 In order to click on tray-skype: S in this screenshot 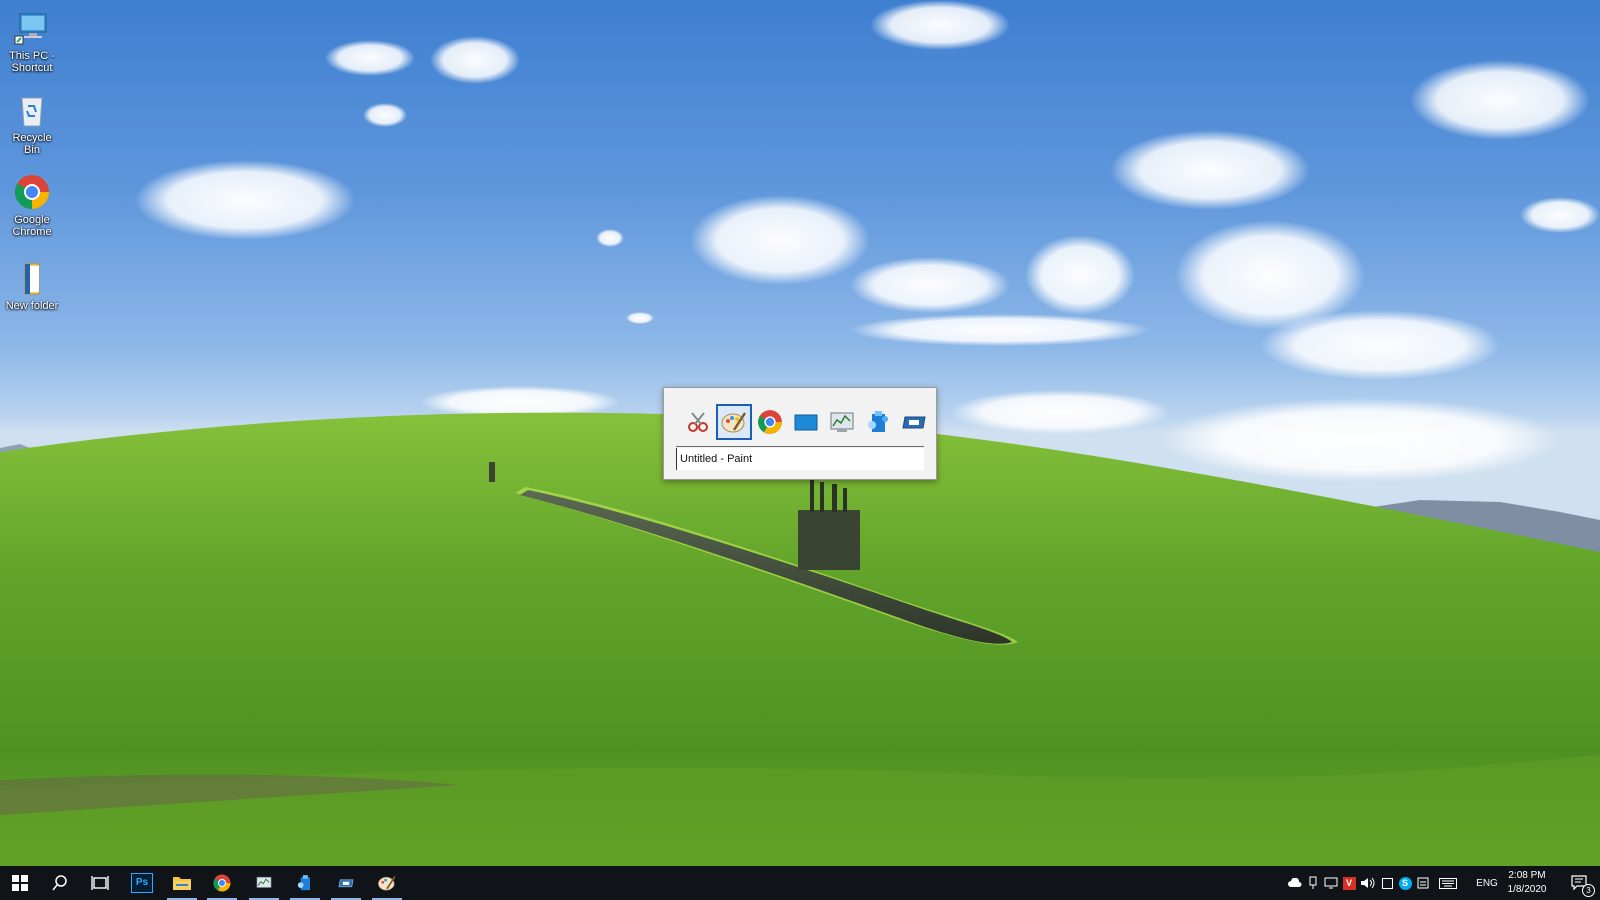, I will do `click(1405, 883)`.